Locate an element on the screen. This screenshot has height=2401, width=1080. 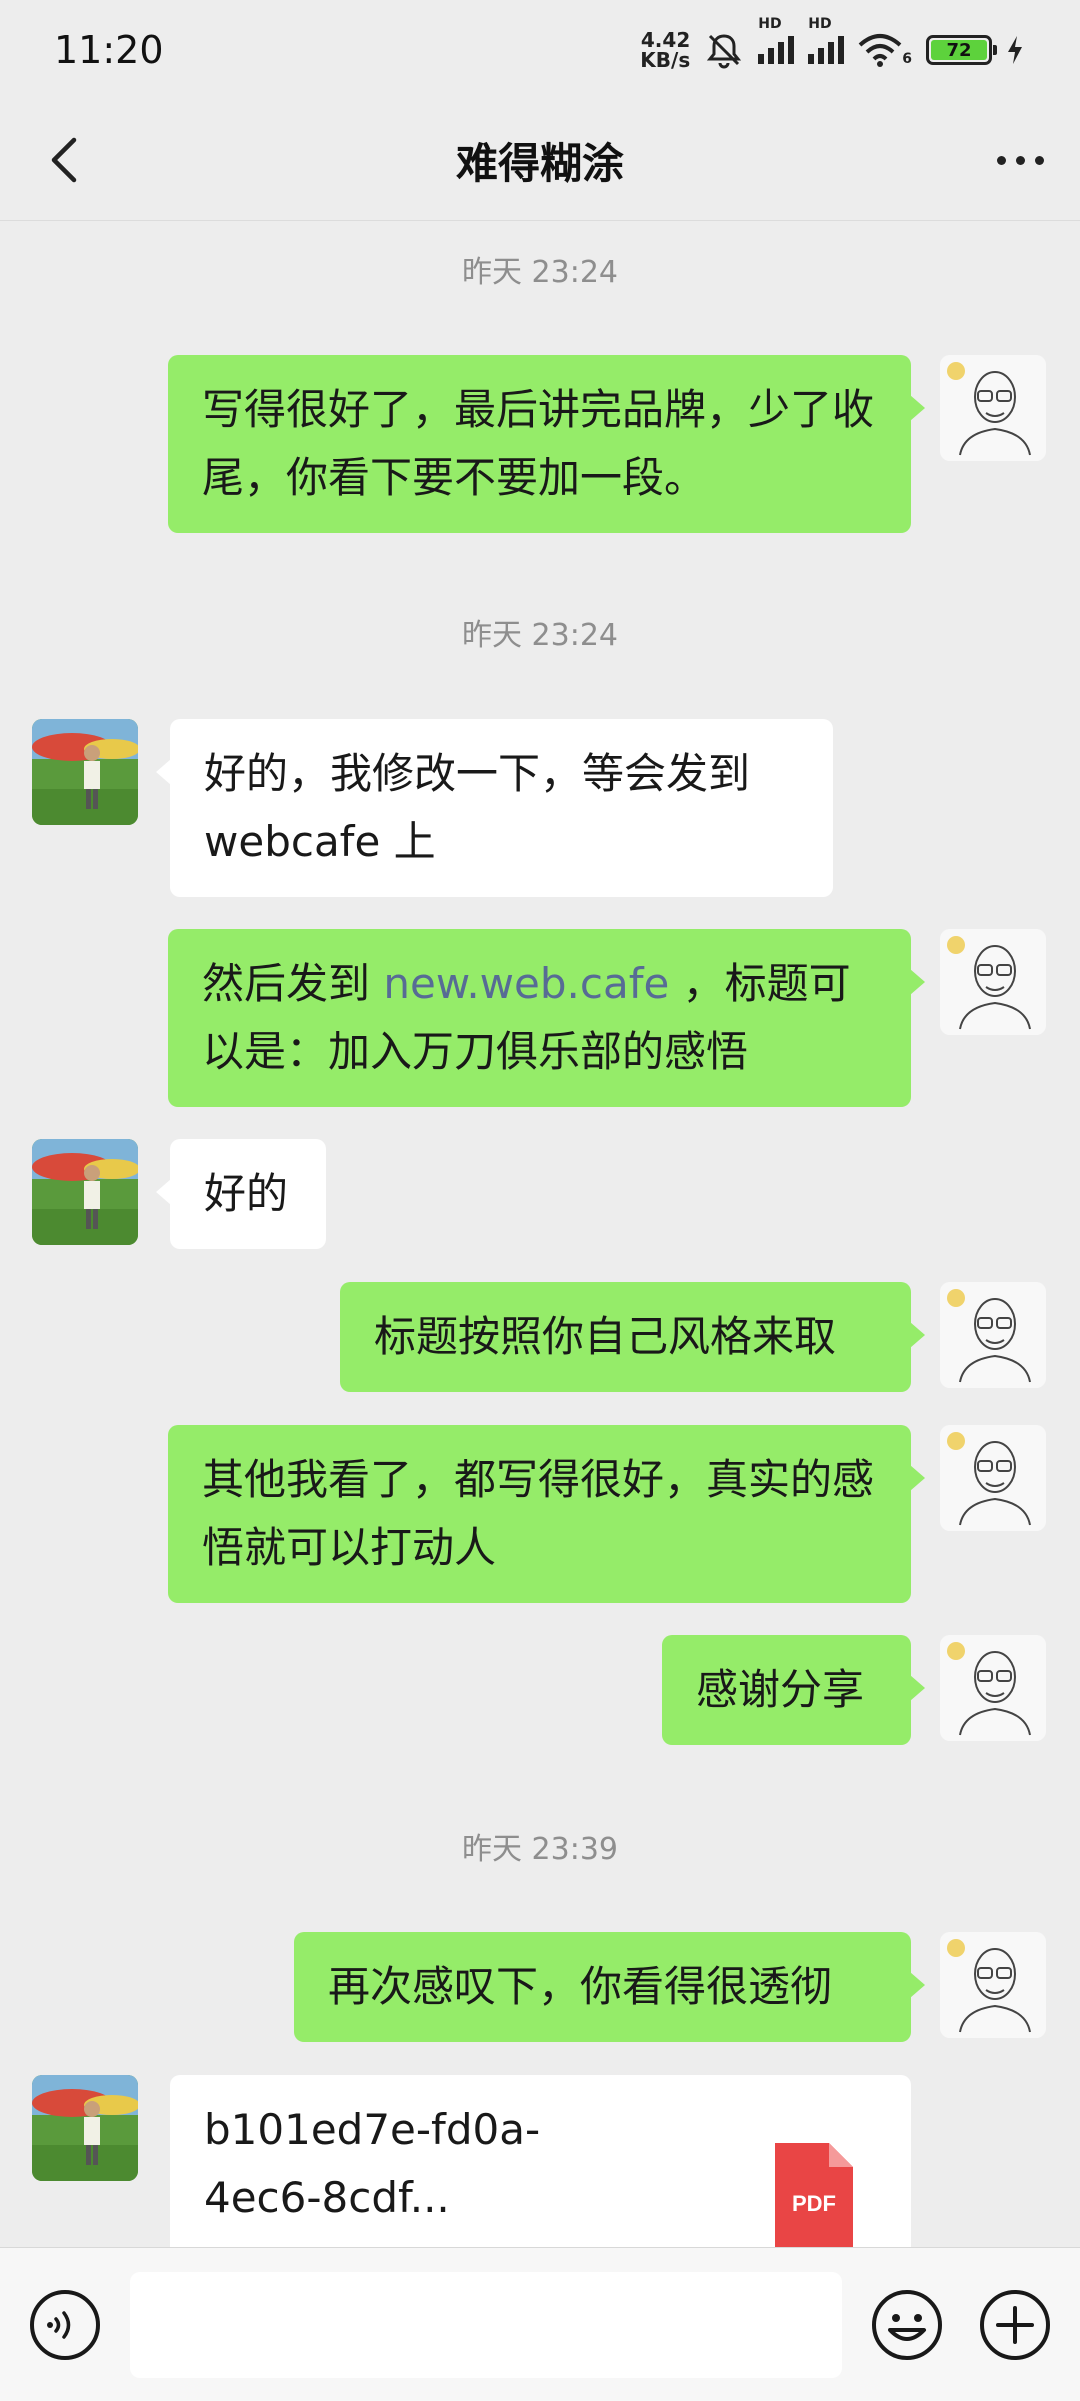
message-bubble-sent: 写得很好了，最后讲完品牌，少了收尾，你看下要不要加一段。 is located at coordinates (546, 444).